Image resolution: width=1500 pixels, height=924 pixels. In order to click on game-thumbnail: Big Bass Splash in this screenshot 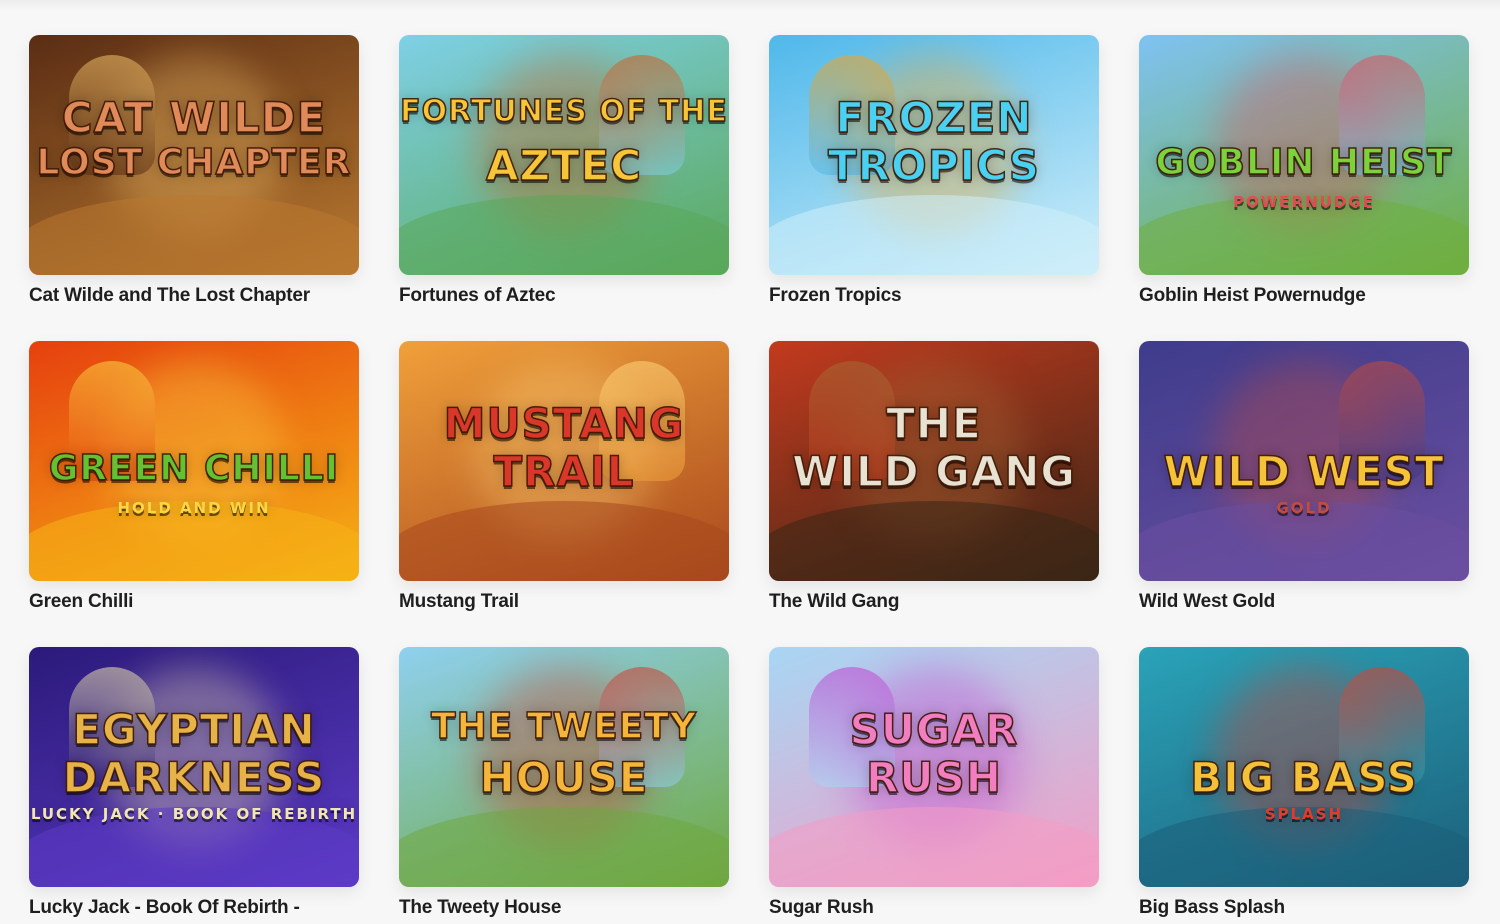, I will do `click(1304, 767)`.